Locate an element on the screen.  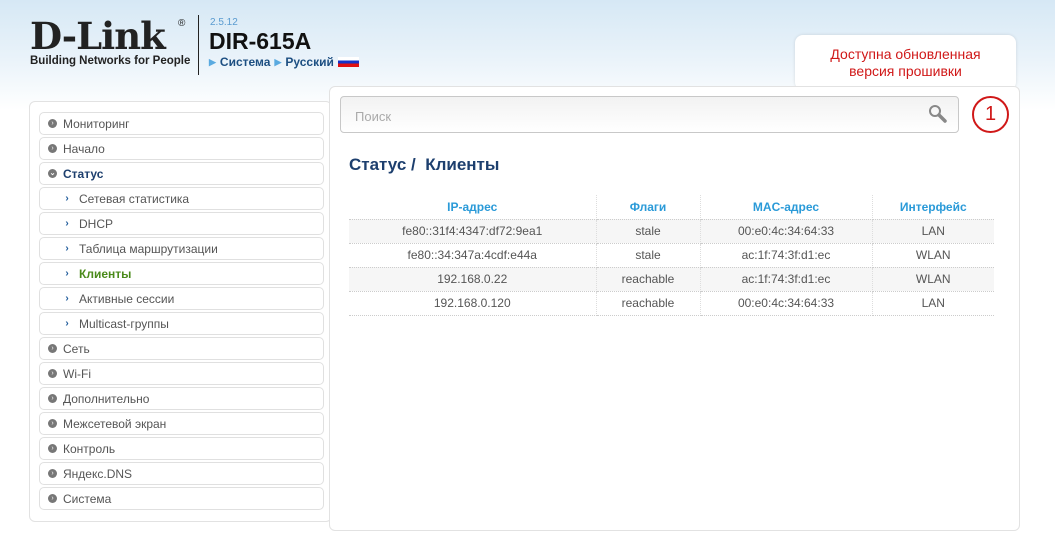
sidebar-item-label: Multicast-группы is located at coordinates (124, 323).